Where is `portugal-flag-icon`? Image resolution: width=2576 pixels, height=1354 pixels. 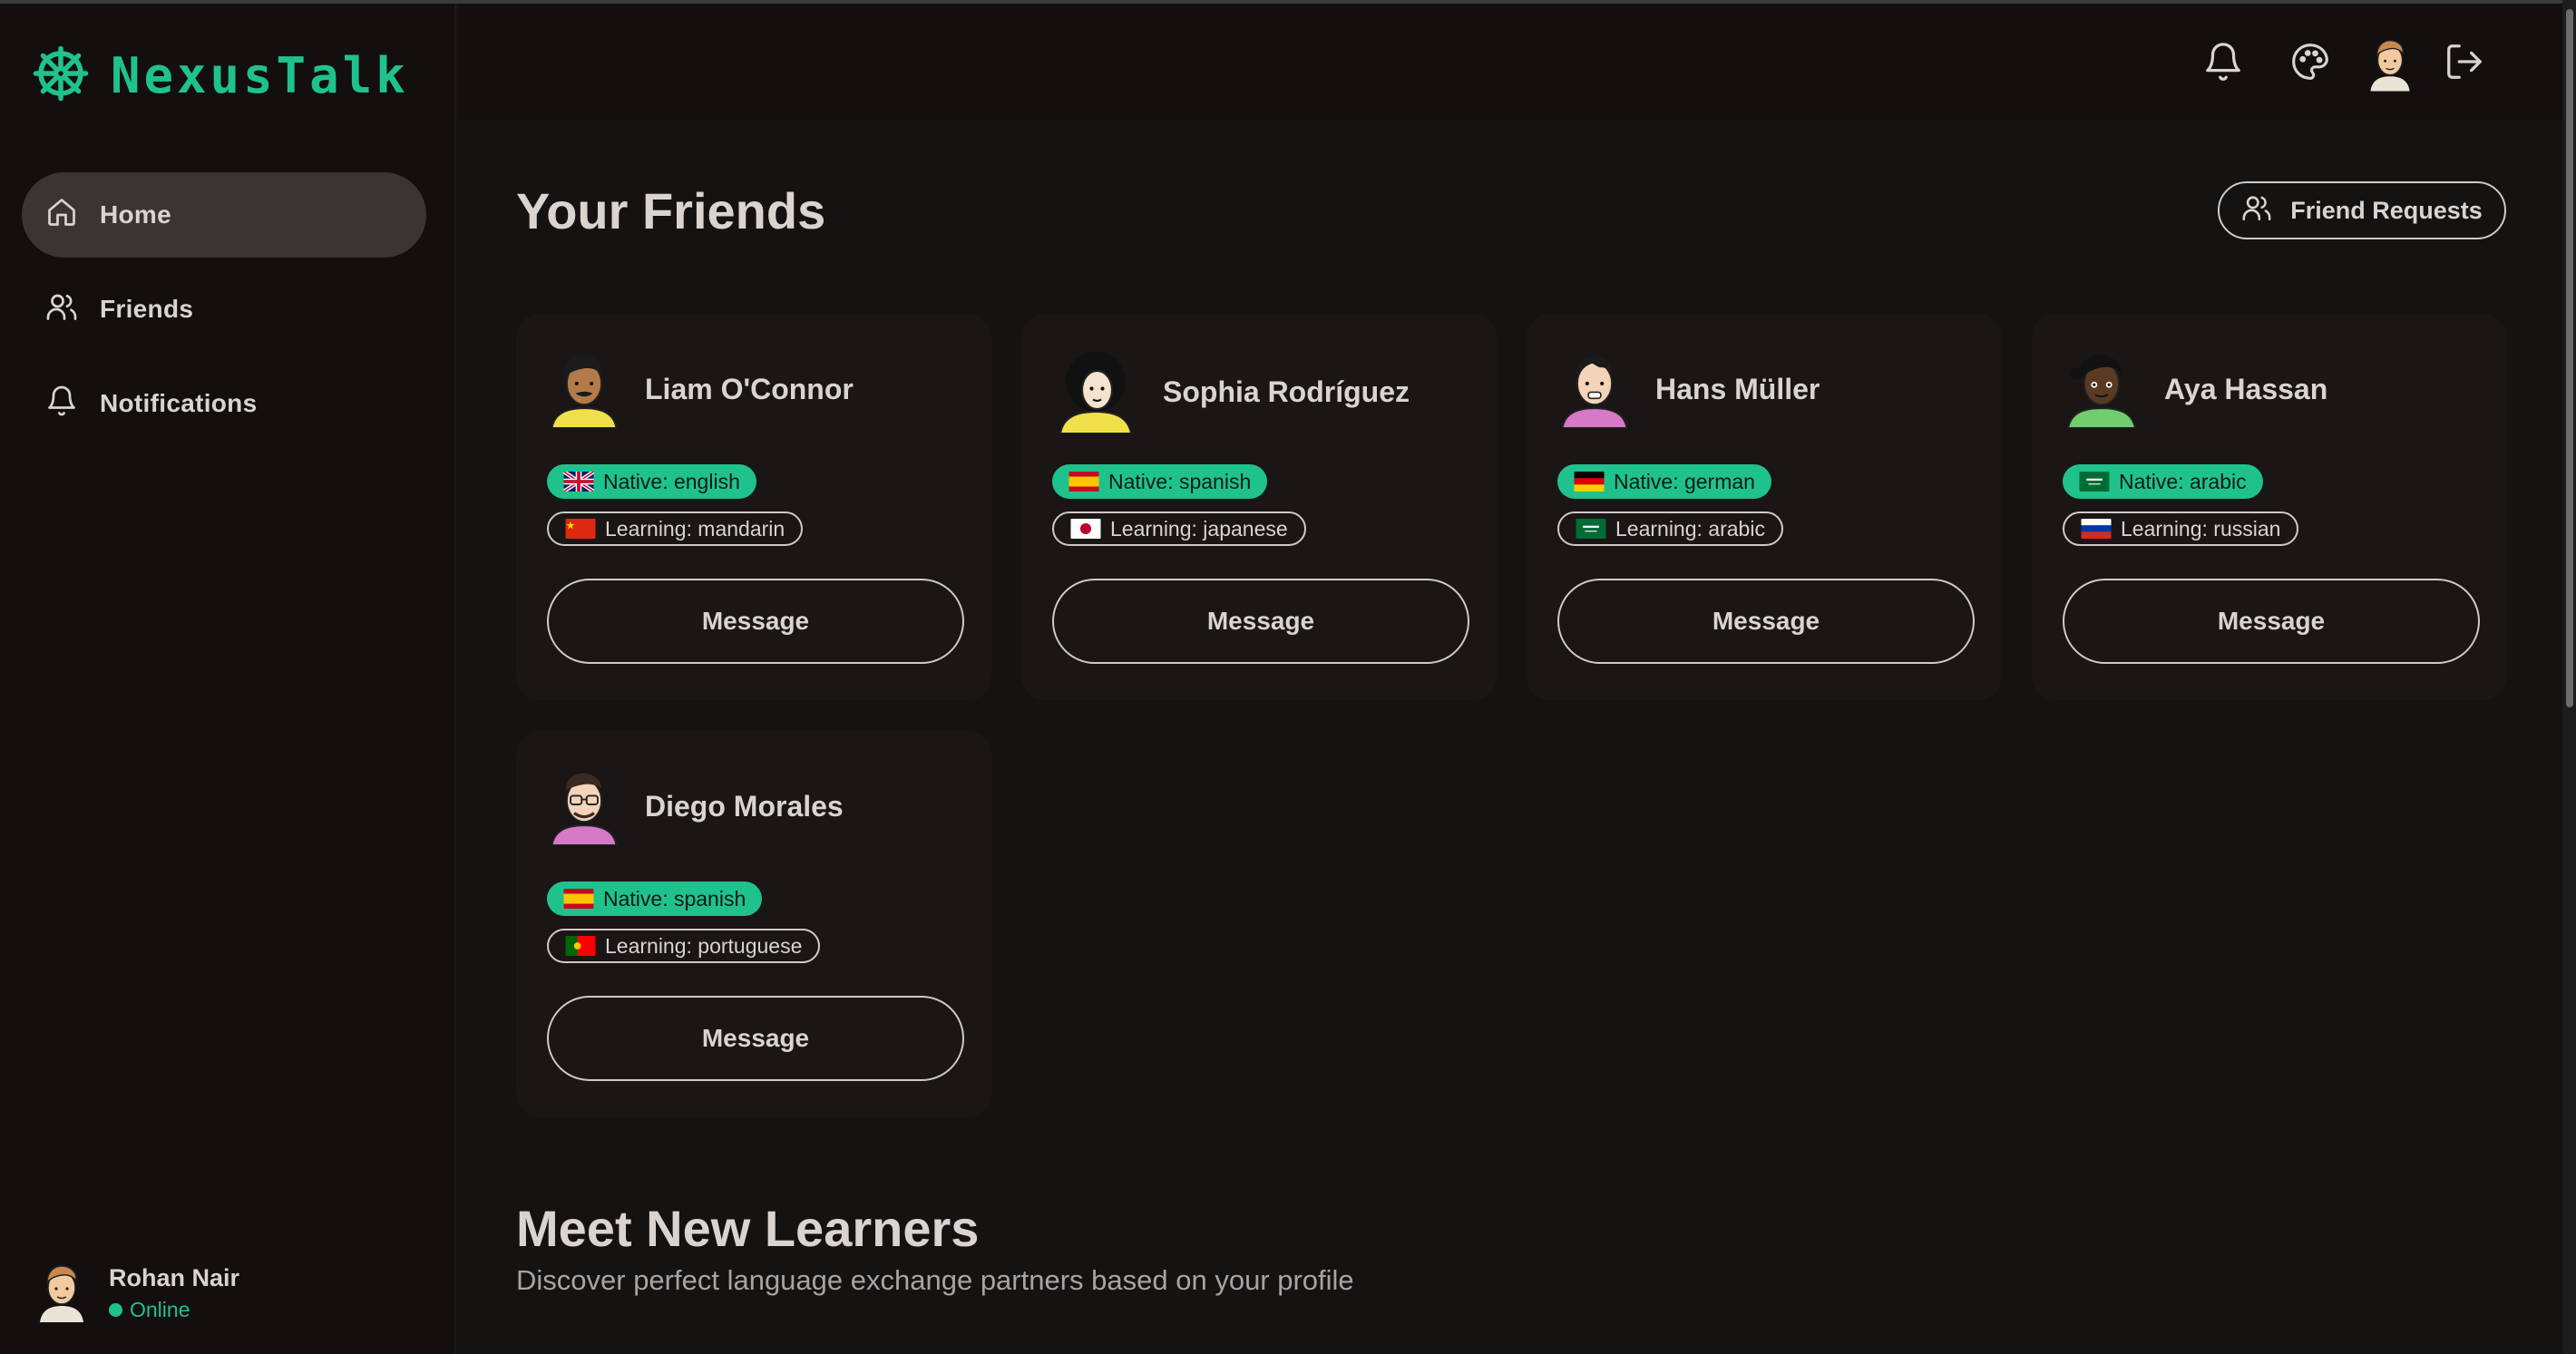 portugal-flag-icon is located at coordinates (580, 946).